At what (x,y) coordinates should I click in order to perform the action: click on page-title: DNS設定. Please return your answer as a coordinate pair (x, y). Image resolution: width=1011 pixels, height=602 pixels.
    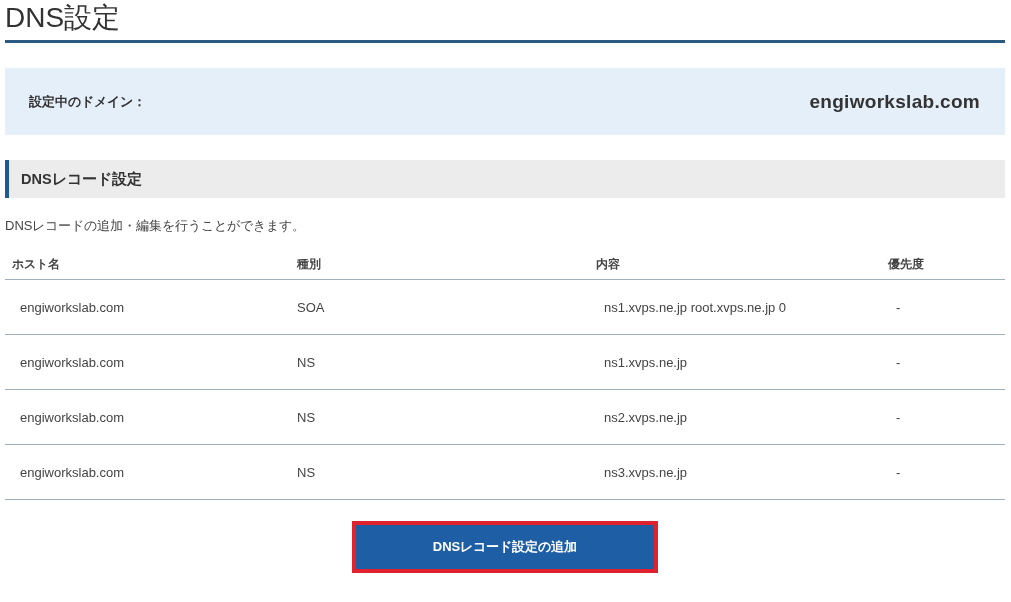
    Looking at the image, I should click on (63, 18).